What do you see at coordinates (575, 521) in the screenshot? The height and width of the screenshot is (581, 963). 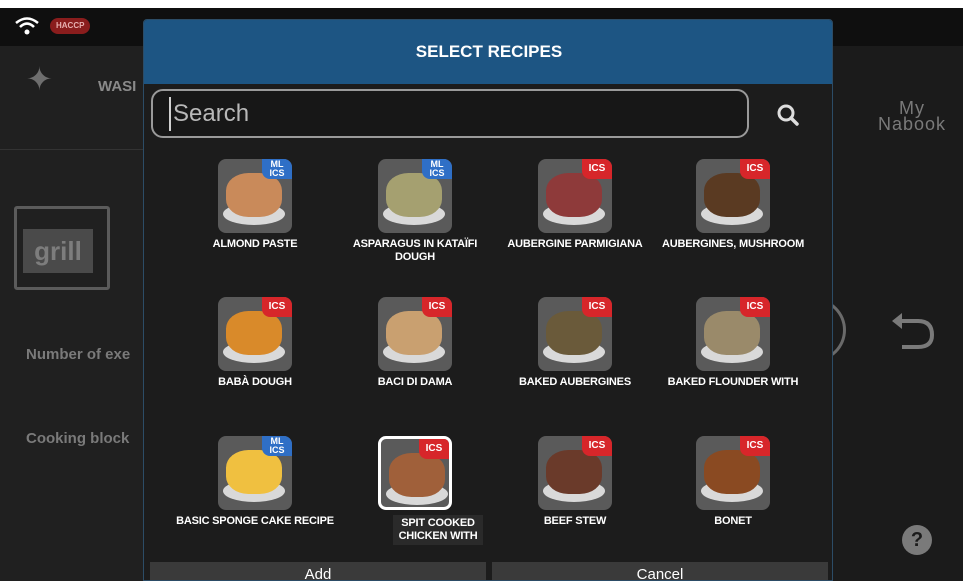 I see `recipe-name: BEEF STEW` at bounding box center [575, 521].